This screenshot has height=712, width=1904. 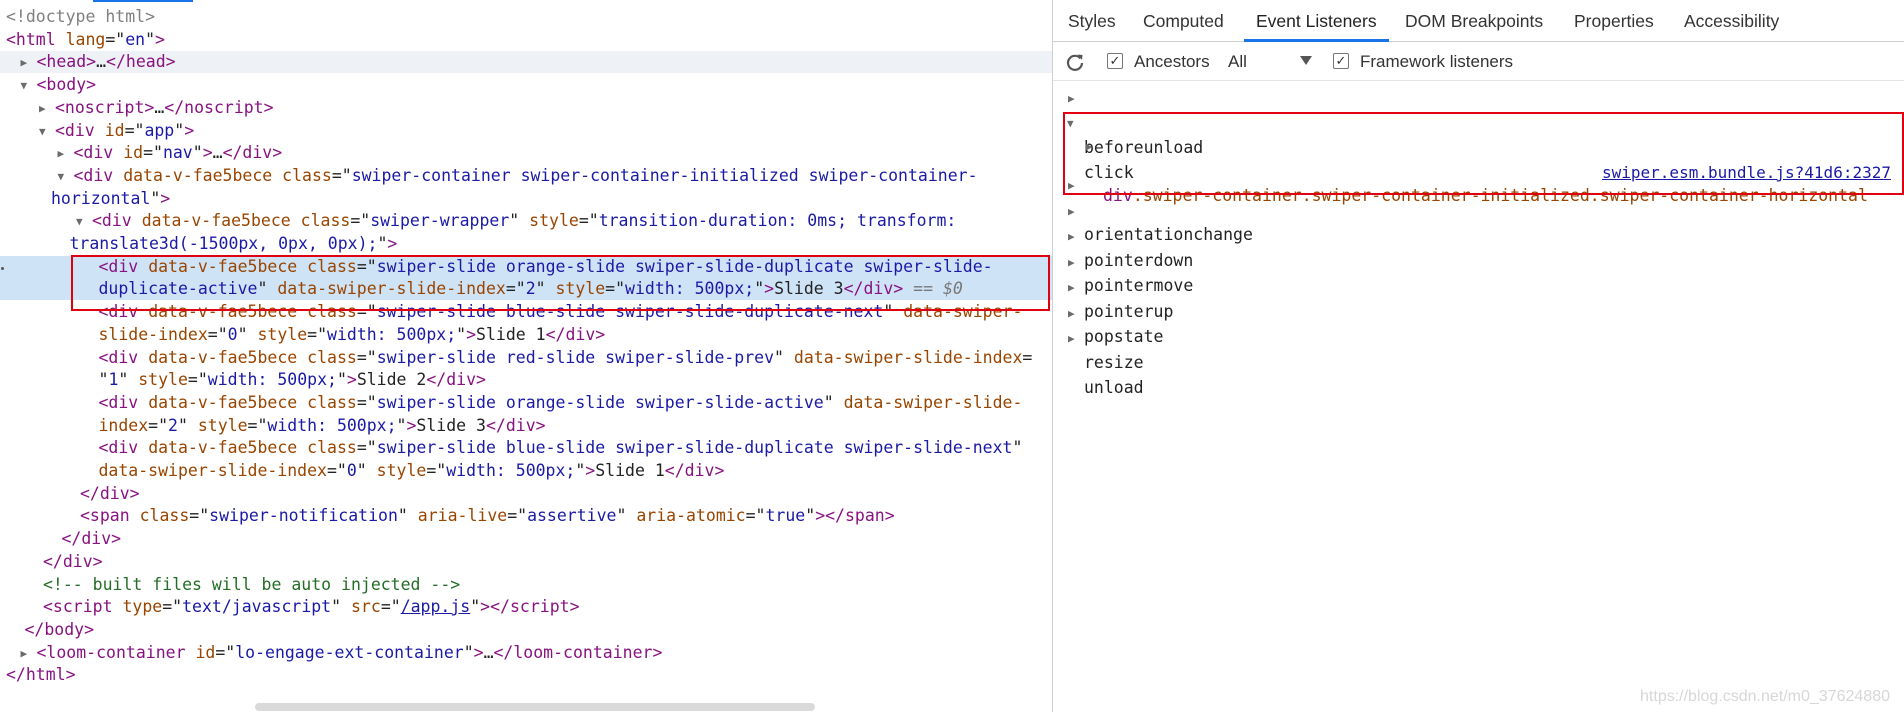 I want to click on tab-dom-breakpoints: DOM Breakpoints, so click(x=1474, y=20).